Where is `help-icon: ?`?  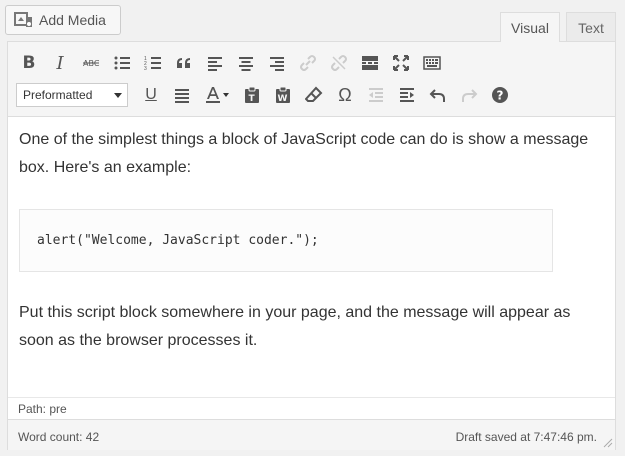
help-icon: ? is located at coordinates (500, 95).